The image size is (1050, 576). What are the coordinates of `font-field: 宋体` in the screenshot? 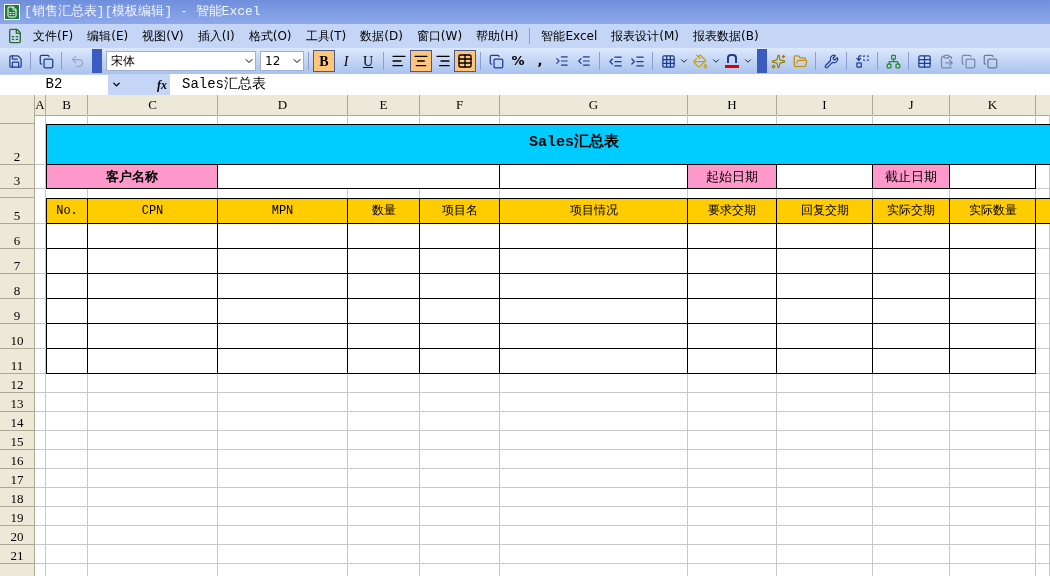 It's located at (181, 61).